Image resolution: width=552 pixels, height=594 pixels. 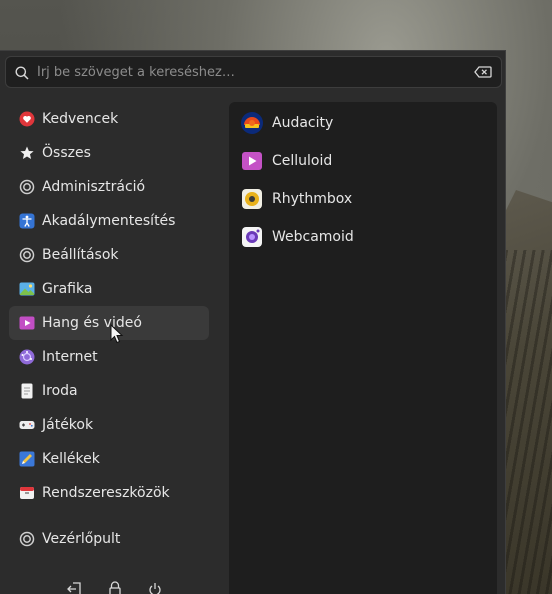 What do you see at coordinates (67, 289) in the screenshot?
I see `category-label: Grafika` at bounding box center [67, 289].